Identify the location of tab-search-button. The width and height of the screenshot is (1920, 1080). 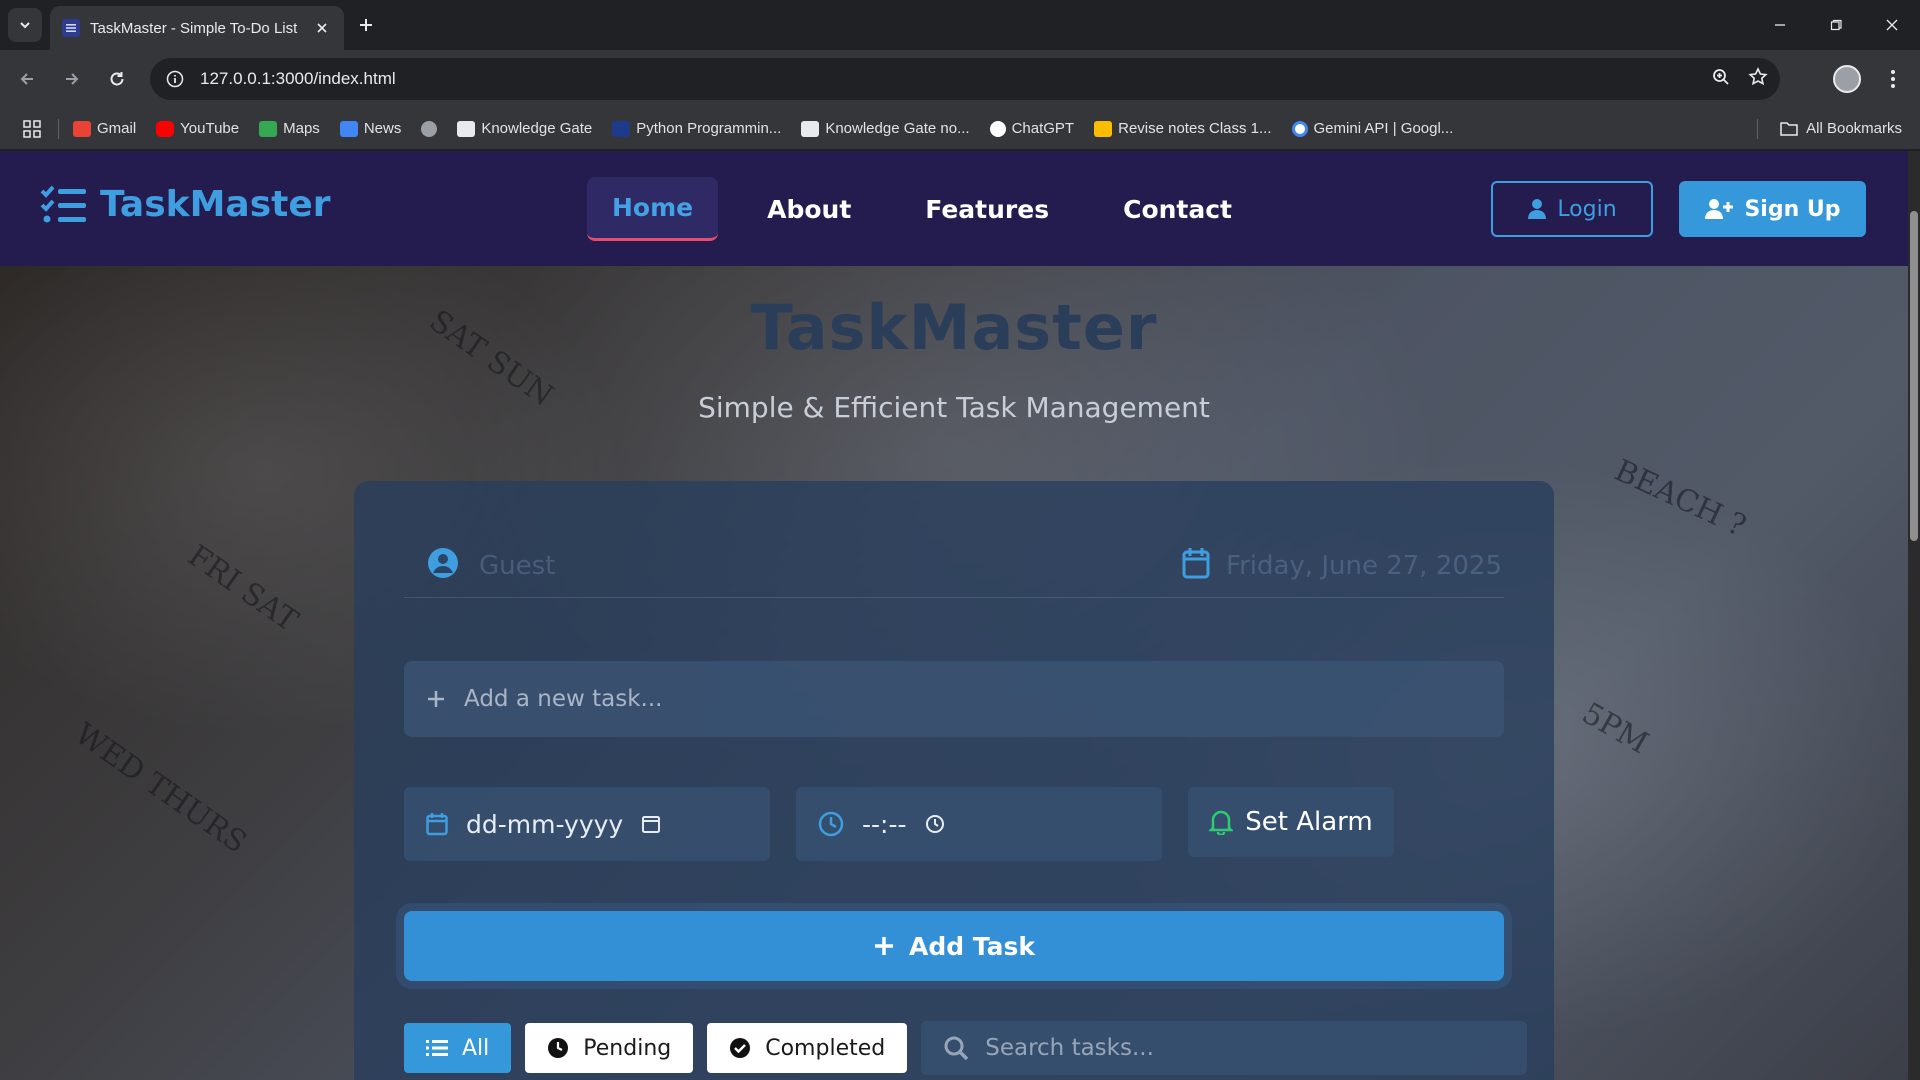
(25, 25).